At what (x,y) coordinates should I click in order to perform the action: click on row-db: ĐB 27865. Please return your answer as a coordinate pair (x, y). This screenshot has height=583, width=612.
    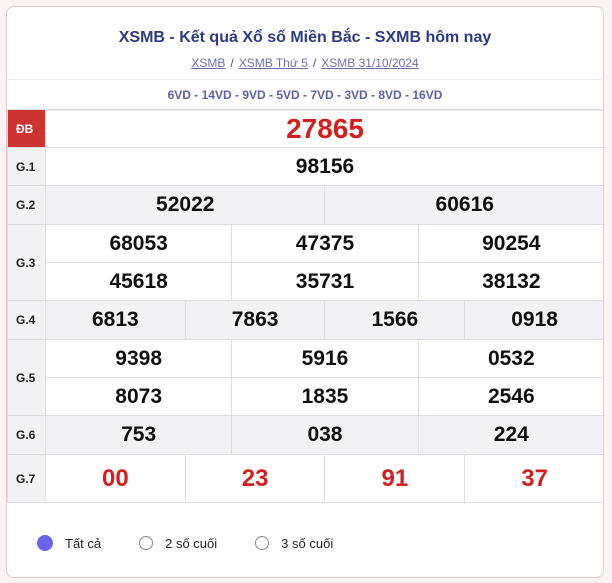
    Looking at the image, I should click on (305, 128).